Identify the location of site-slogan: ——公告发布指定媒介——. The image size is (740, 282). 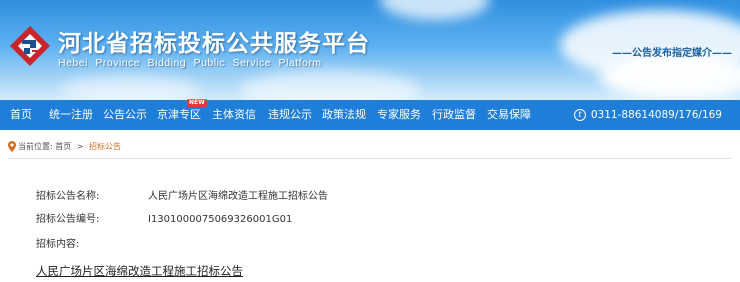
(672, 53).